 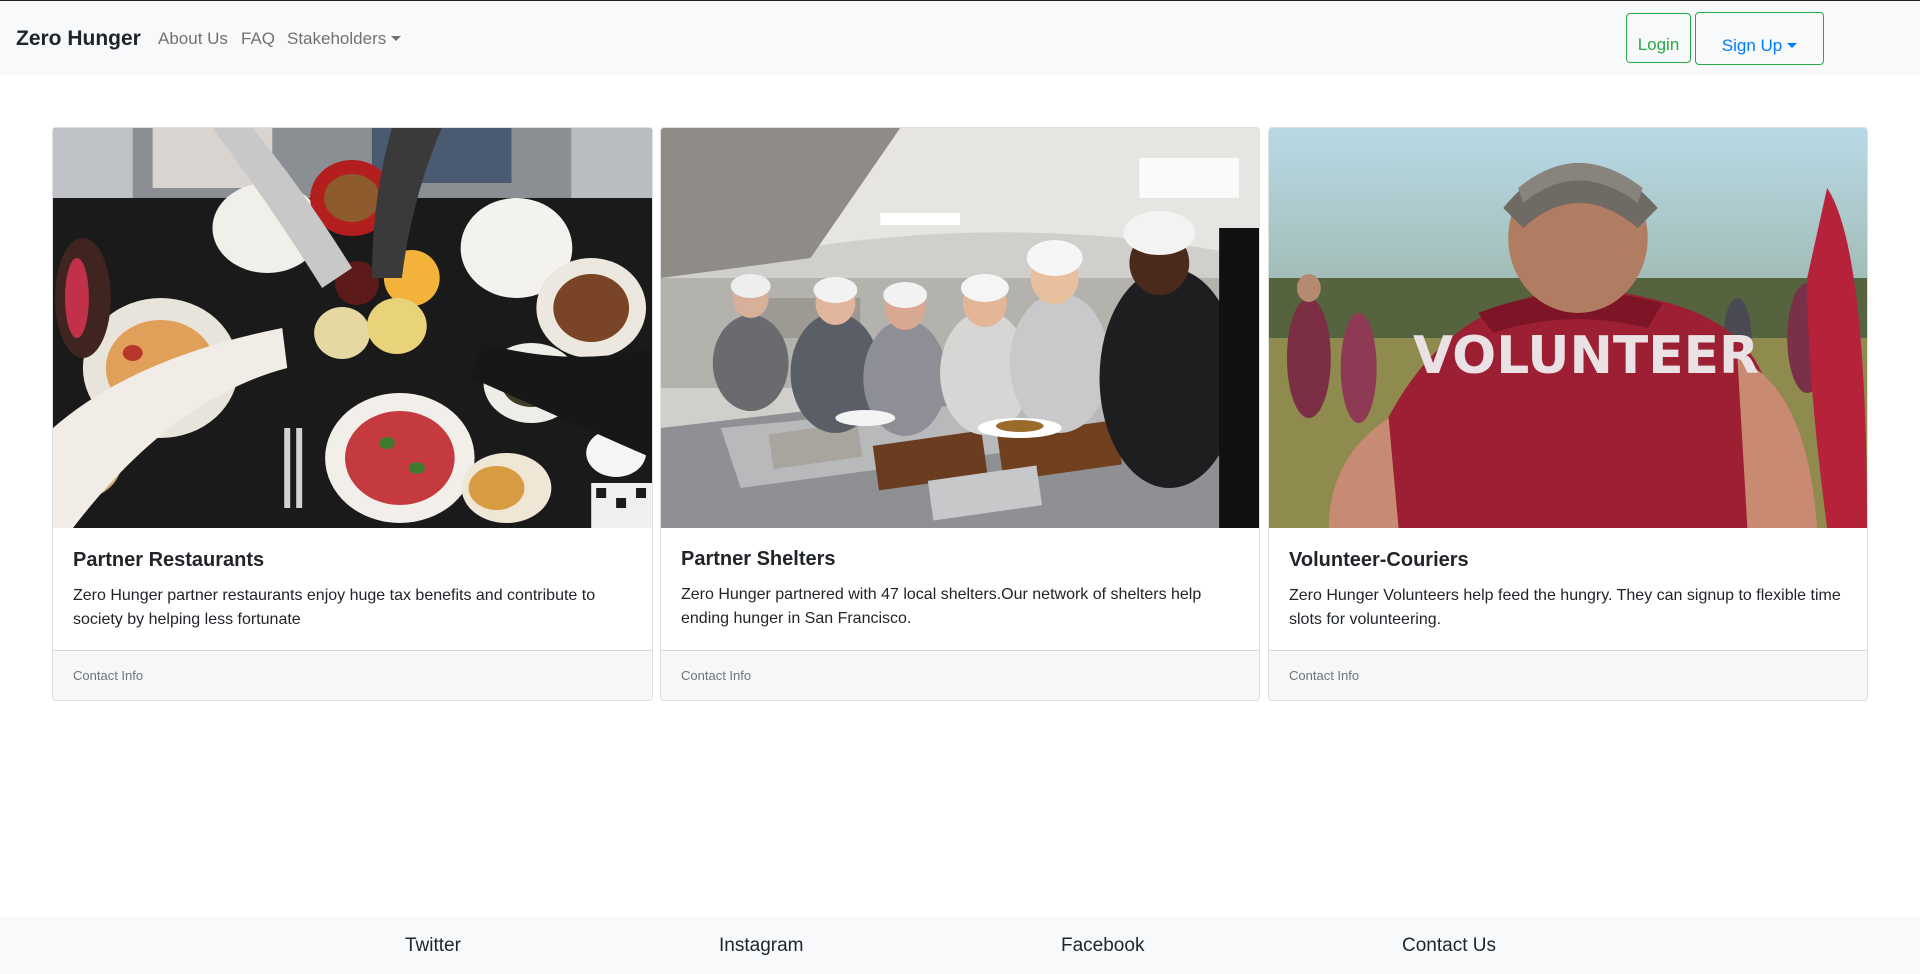 What do you see at coordinates (169, 560) in the screenshot?
I see `card-title: Partner Restaurants` at bounding box center [169, 560].